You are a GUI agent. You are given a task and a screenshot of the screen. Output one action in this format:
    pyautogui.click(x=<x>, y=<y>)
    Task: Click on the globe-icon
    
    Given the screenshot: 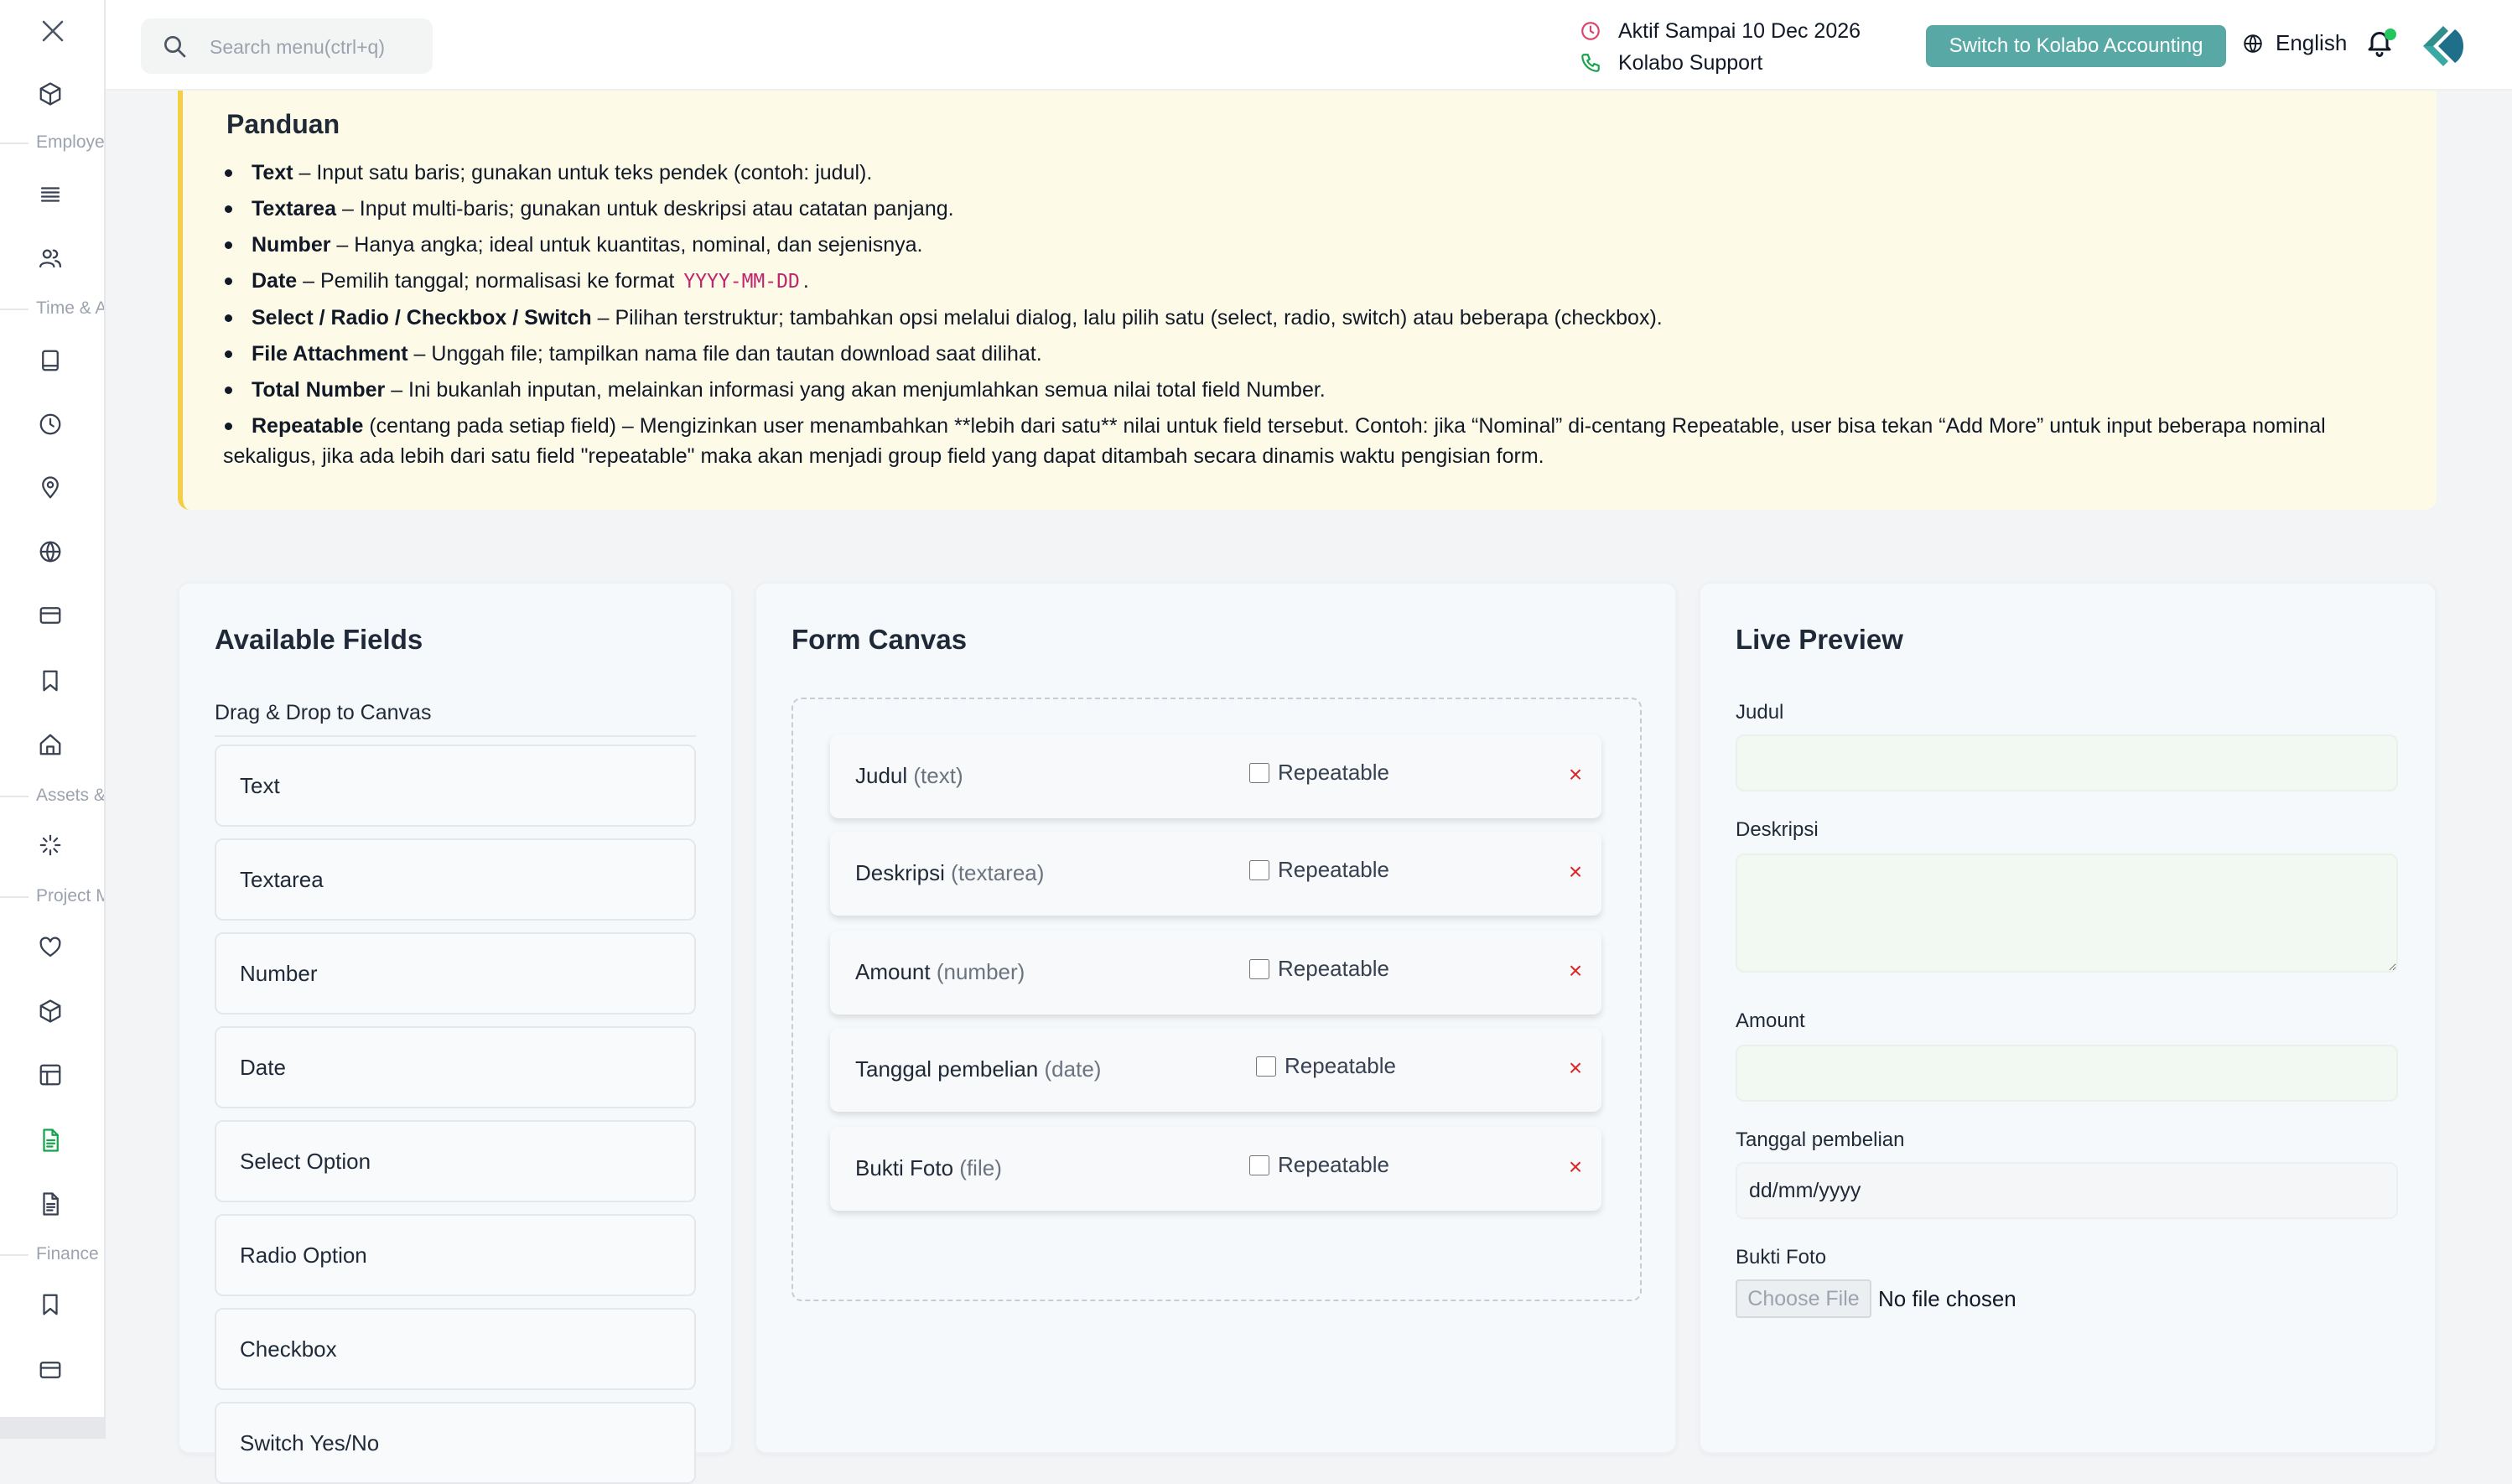 What is the action you would take?
    pyautogui.click(x=50, y=551)
    